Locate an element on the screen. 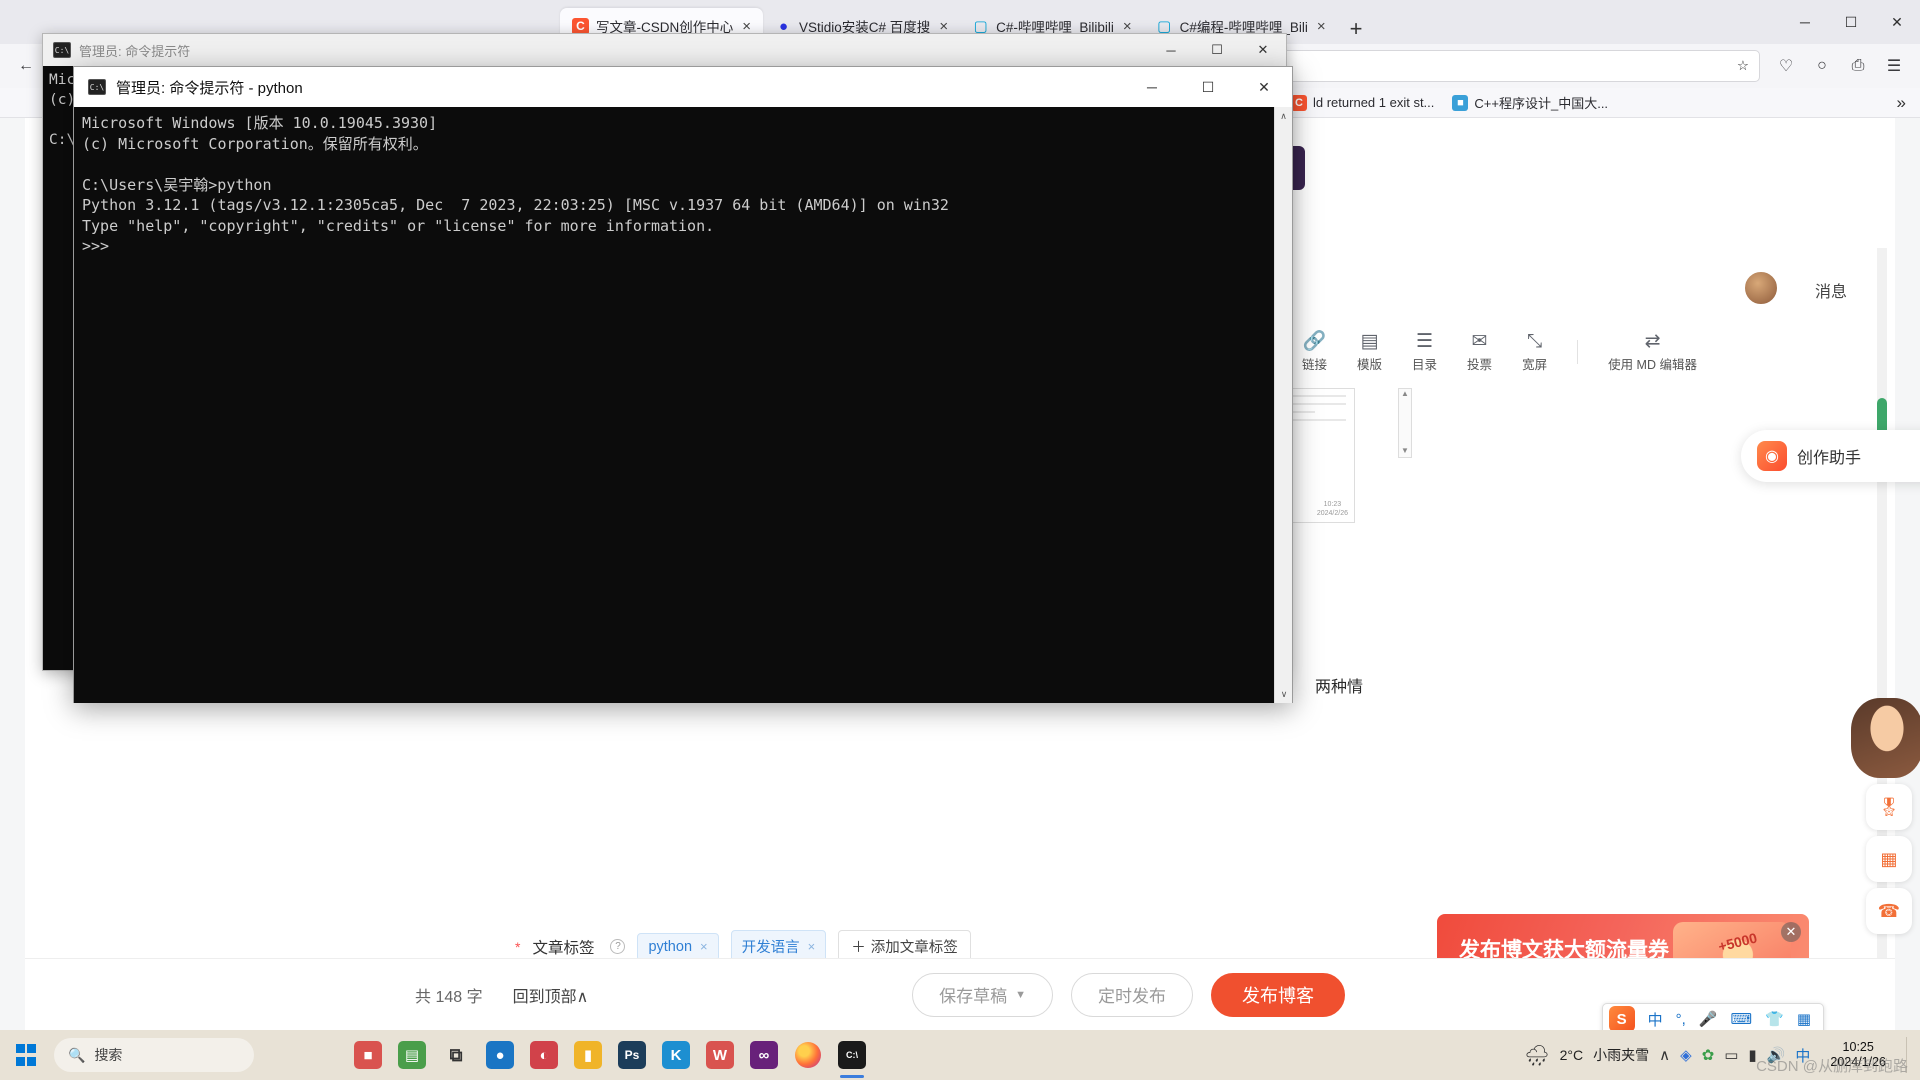  creation-assistant-panel: ◉ 创作助手 is located at coordinates (1830, 456).